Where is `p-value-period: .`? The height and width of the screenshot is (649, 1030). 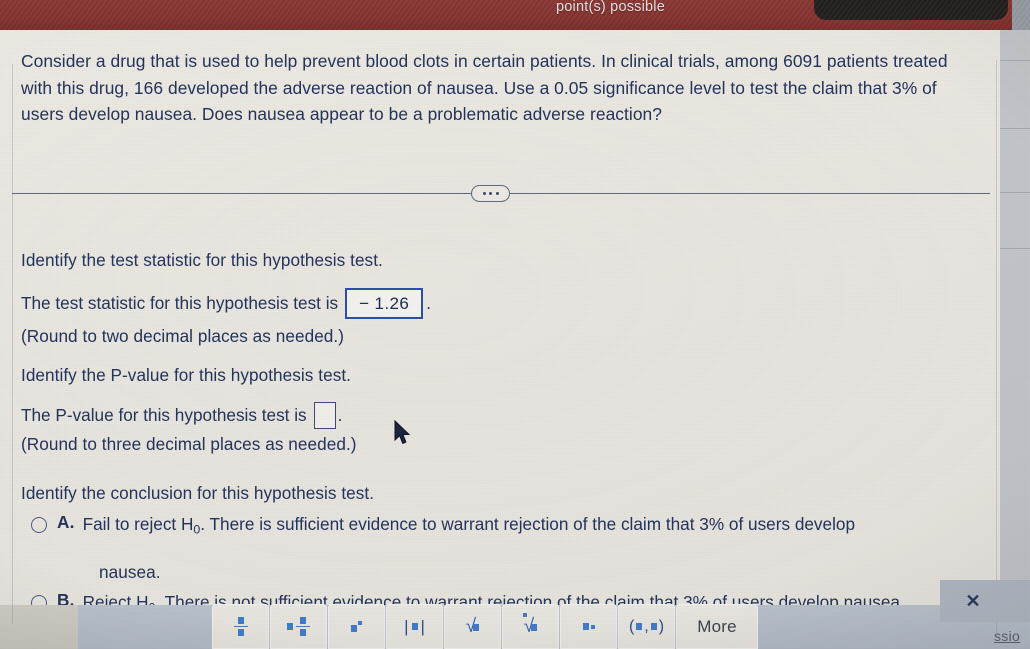 p-value-period: . is located at coordinates (340, 415).